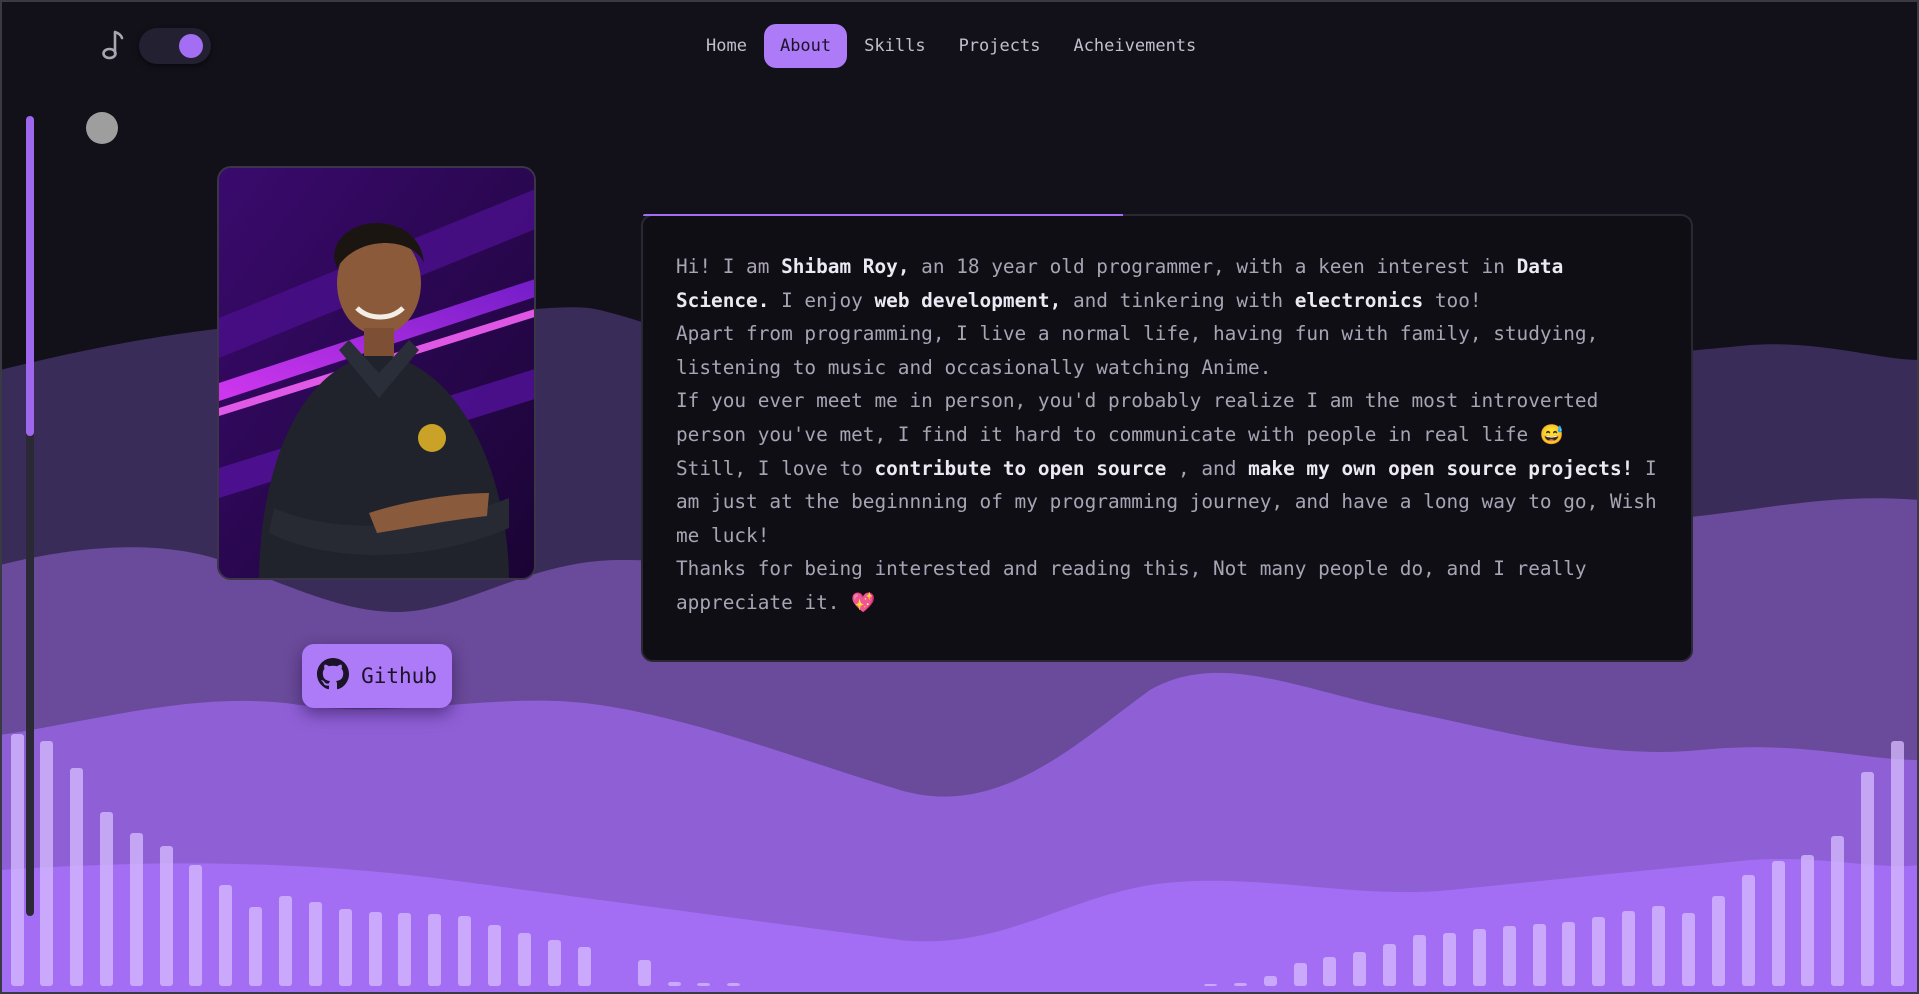  I want to click on name-highlight: Shibam Roy,, so click(845, 266).